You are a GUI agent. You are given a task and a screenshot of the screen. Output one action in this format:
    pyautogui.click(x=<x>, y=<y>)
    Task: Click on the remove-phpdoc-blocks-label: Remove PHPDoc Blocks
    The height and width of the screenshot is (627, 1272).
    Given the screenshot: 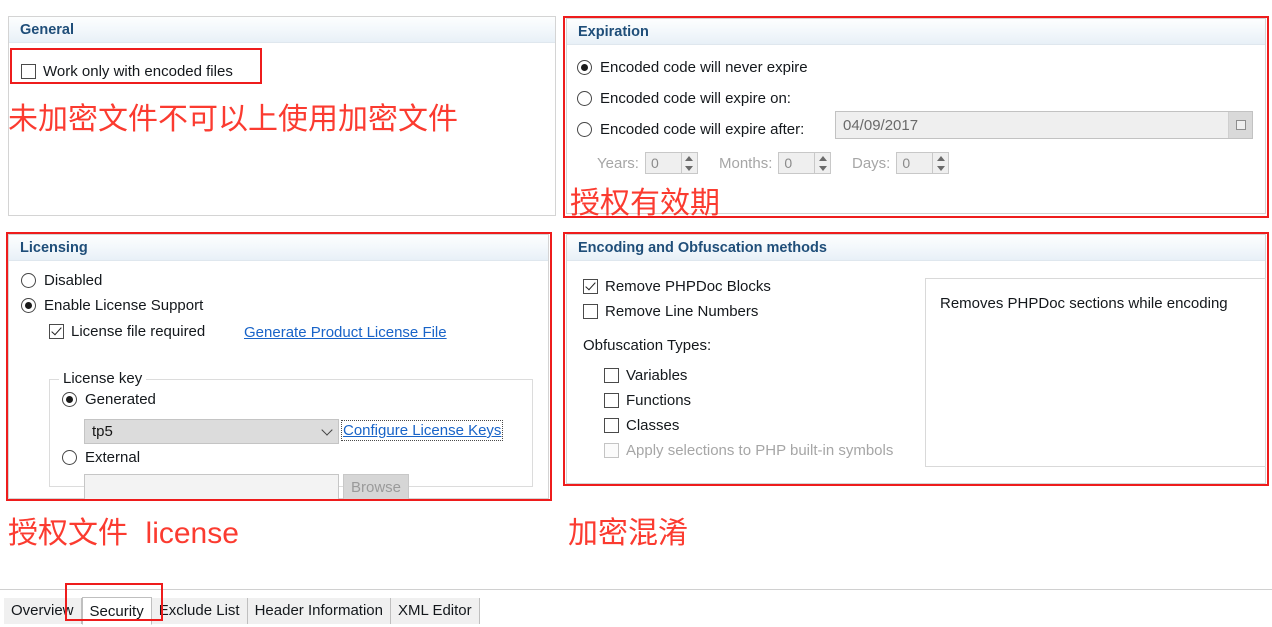 What is the action you would take?
    pyautogui.click(x=688, y=286)
    